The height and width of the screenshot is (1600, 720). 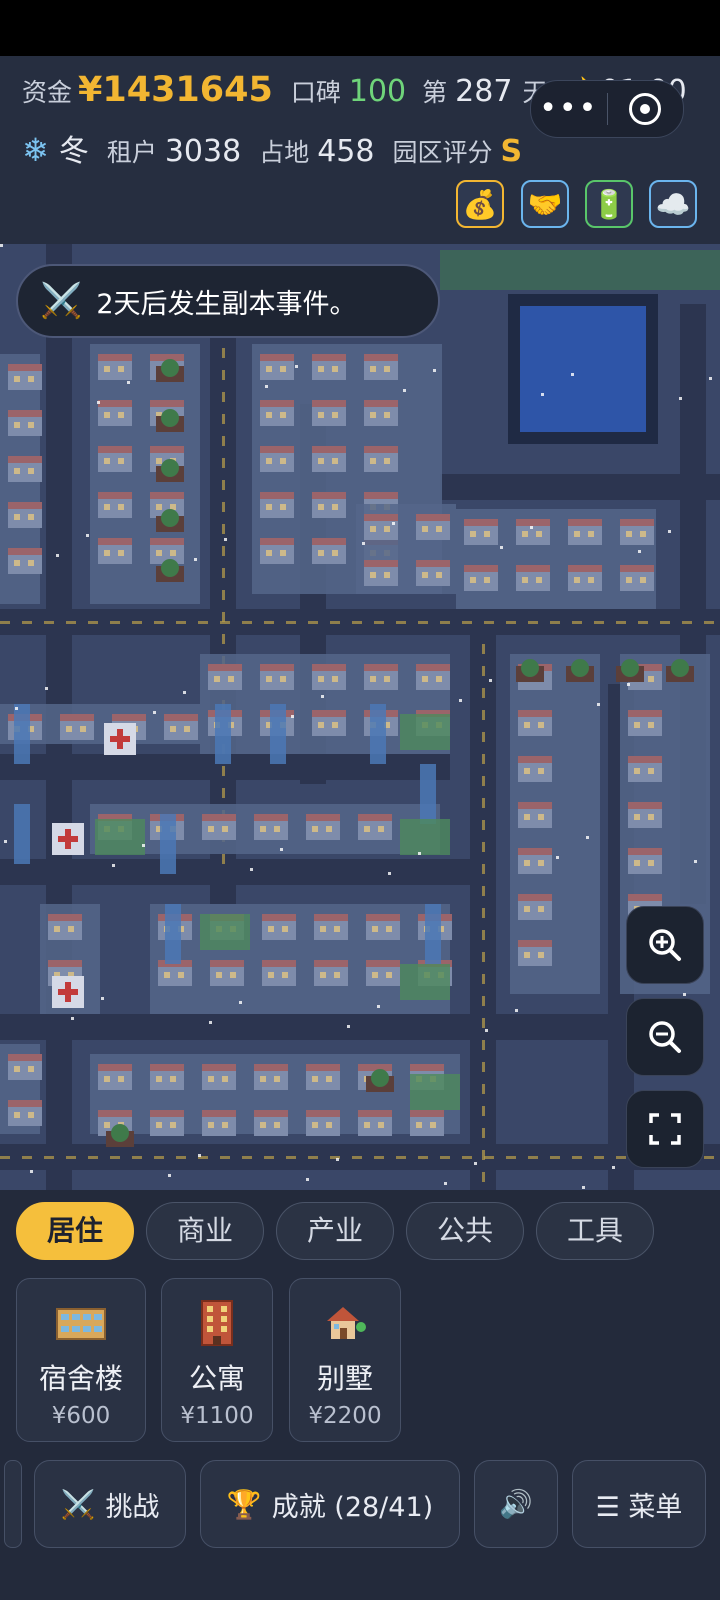 I want to click on cloud-icon: ☁️, so click(x=673, y=204).